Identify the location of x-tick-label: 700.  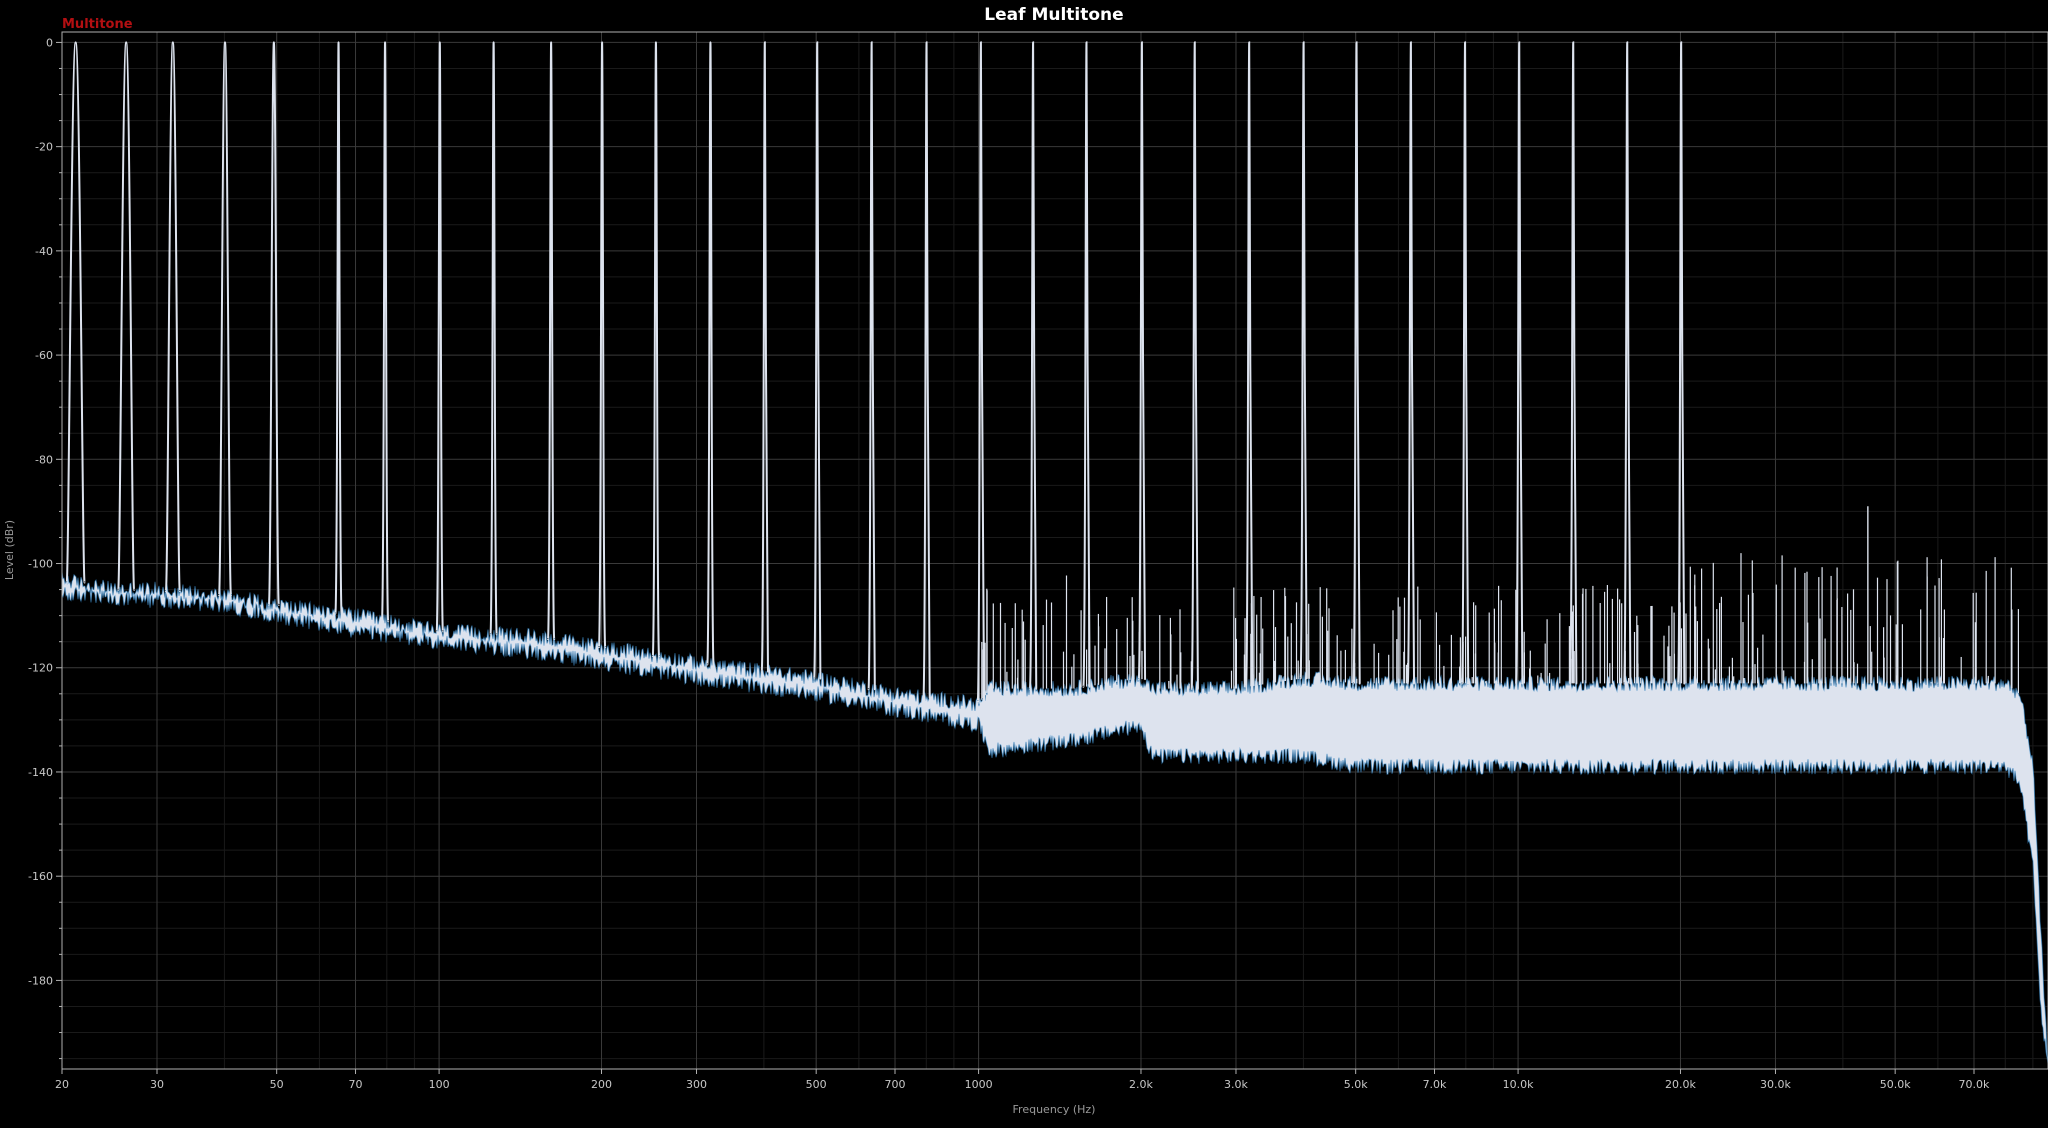
(895, 1084).